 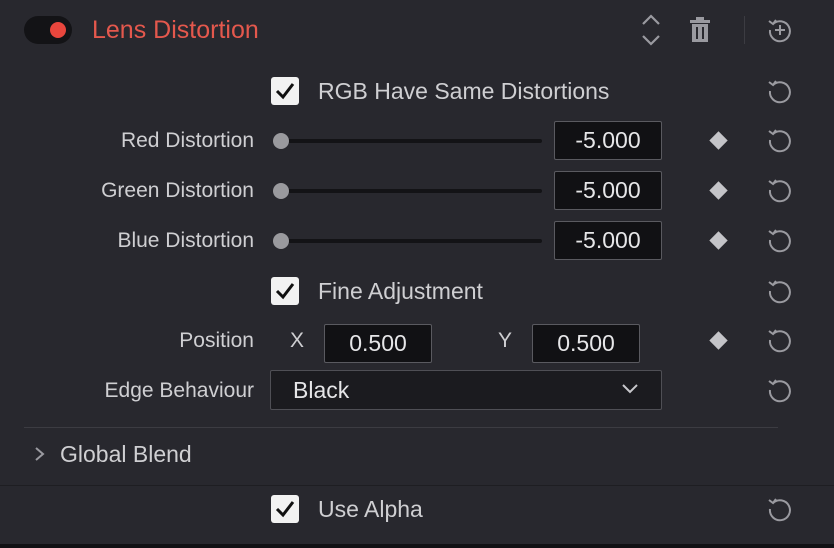 I want to click on header-separator, so click(x=744, y=30).